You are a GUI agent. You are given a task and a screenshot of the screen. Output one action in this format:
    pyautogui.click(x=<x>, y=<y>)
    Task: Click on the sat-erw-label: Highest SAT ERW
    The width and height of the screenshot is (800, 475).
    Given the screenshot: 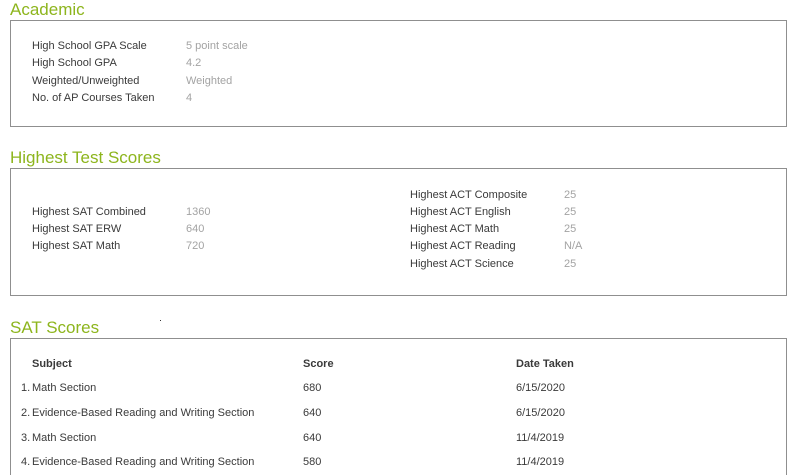 What is the action you would take?
    pyautogui.click(x=77, y=229)
    